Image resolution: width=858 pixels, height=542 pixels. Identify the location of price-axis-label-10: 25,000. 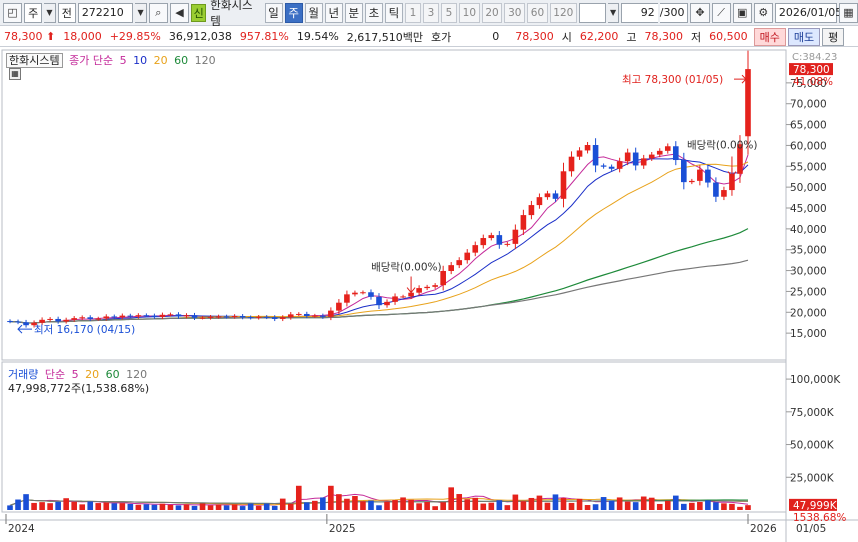
(808, 292).